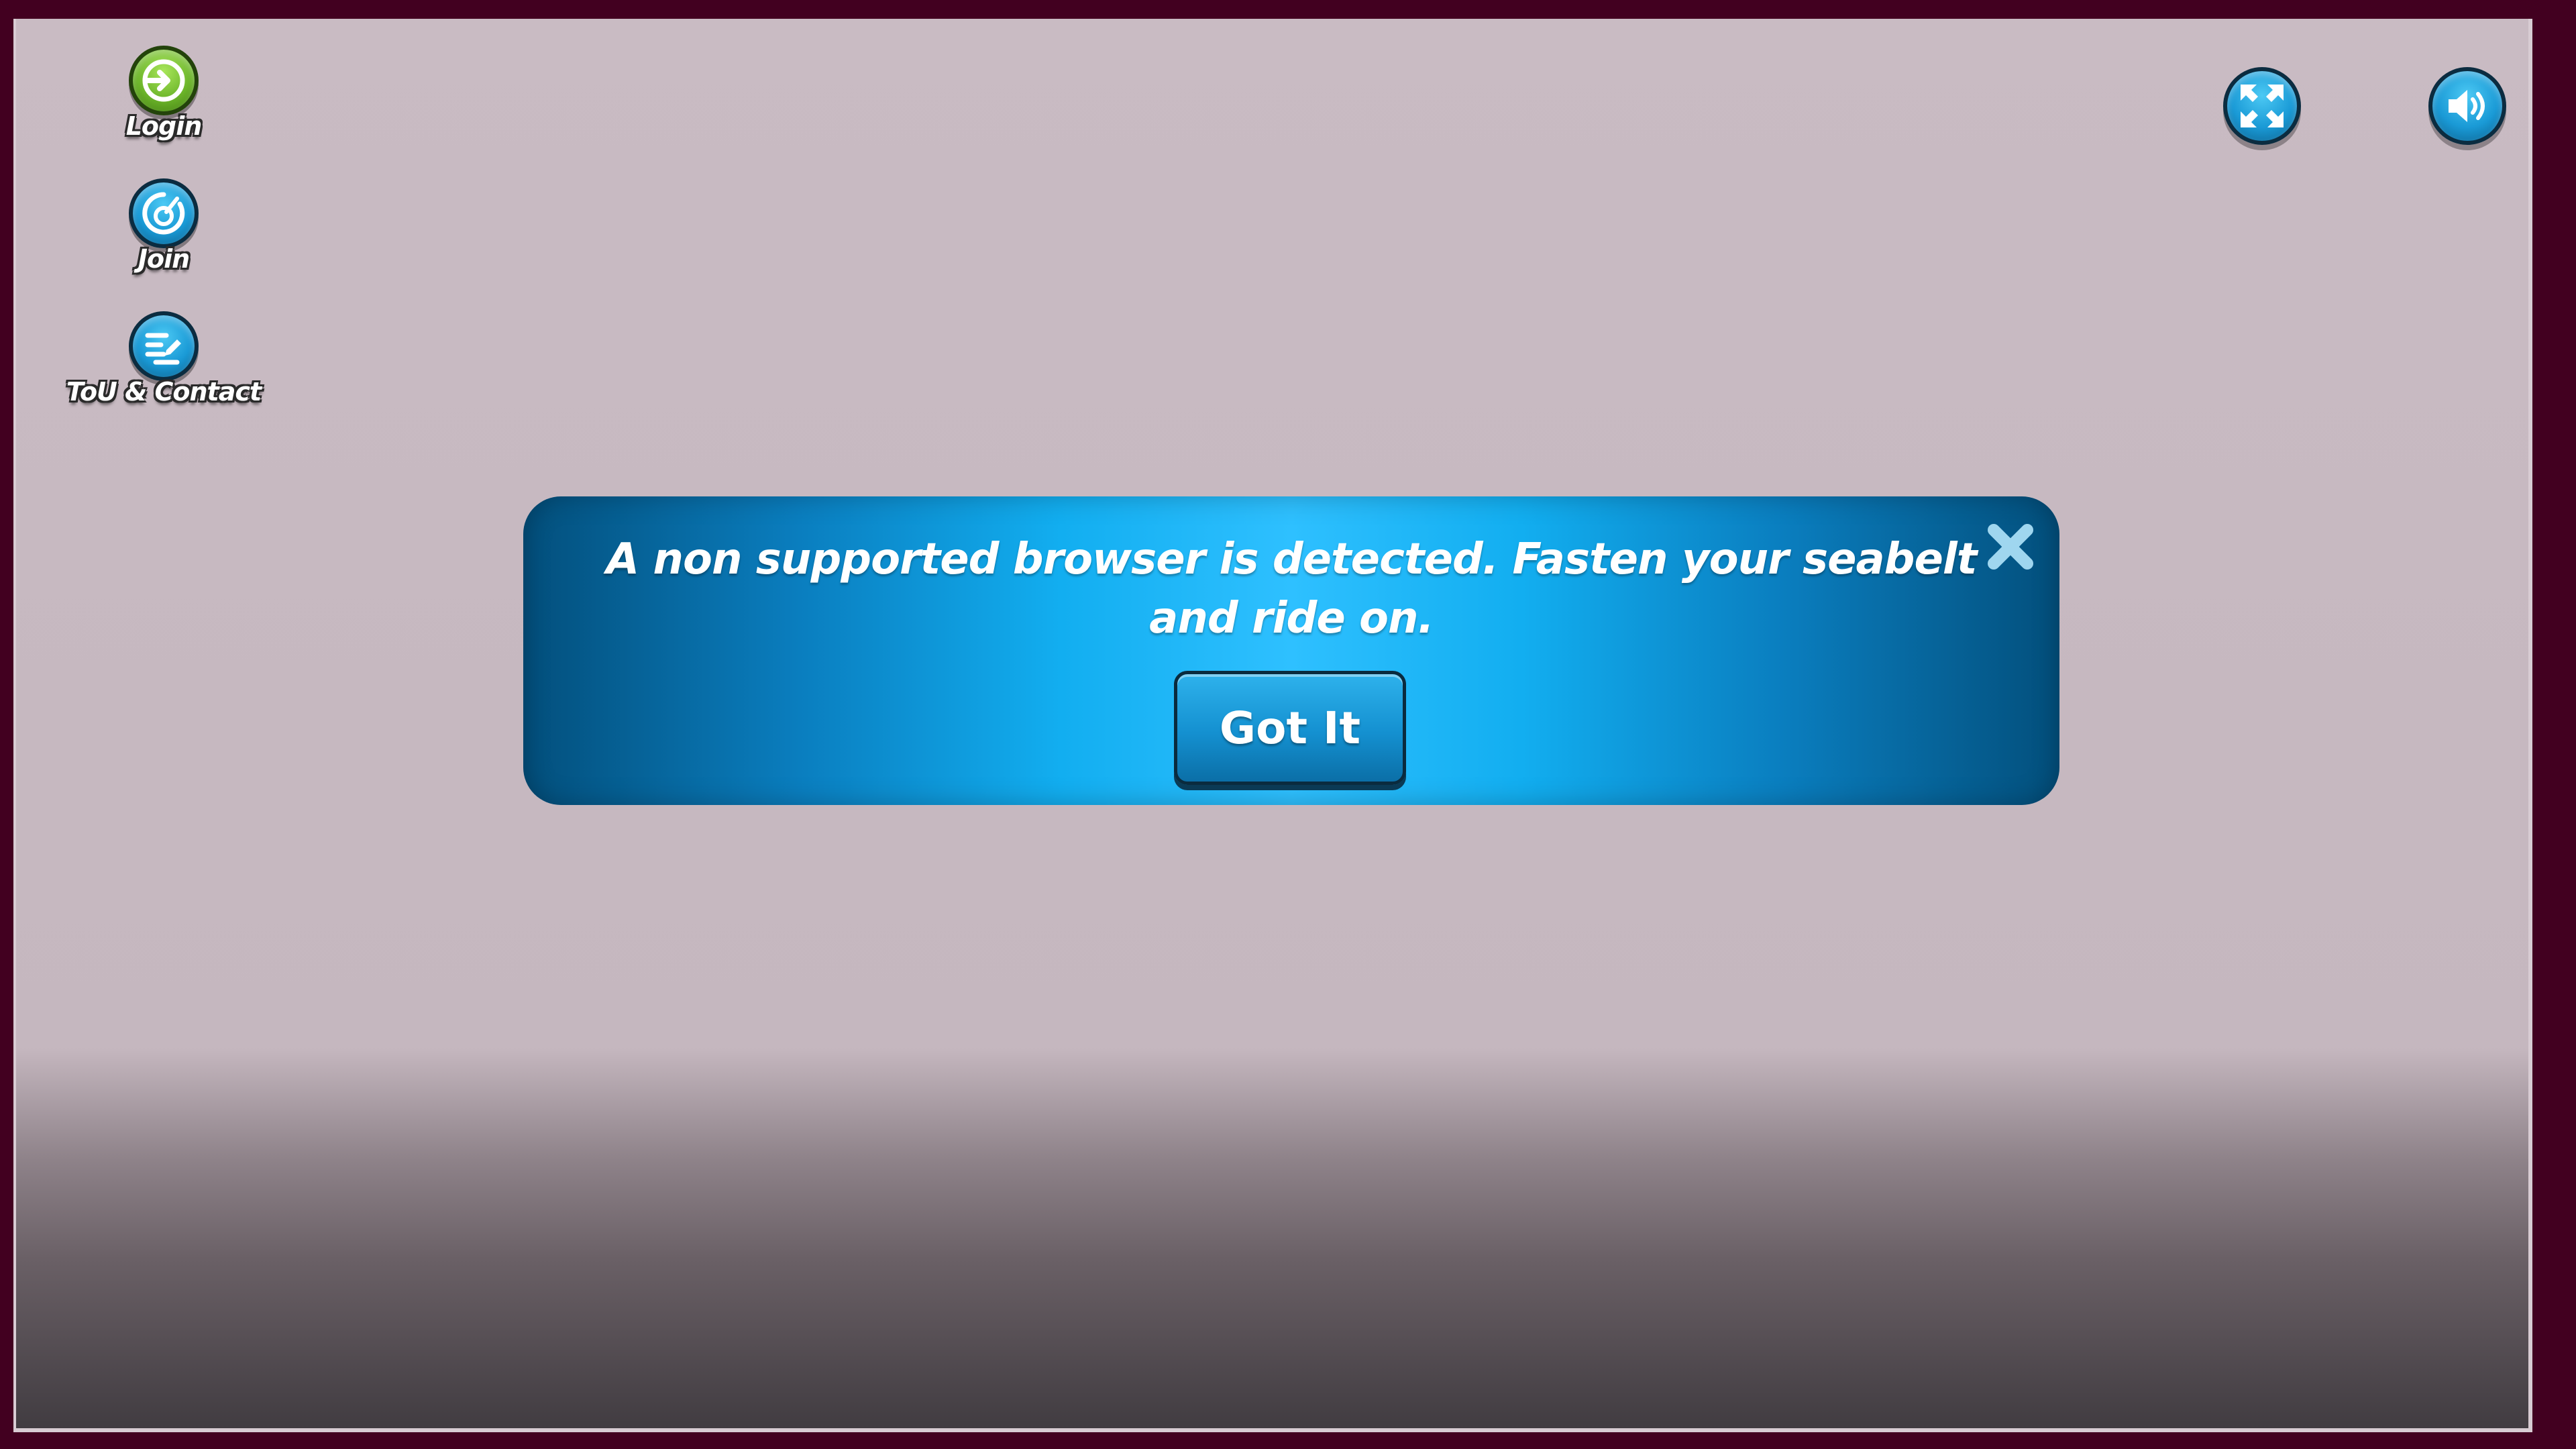 This screenshot has width=2576, height=1449. I want to click on sound-button, so click(2467, 106).